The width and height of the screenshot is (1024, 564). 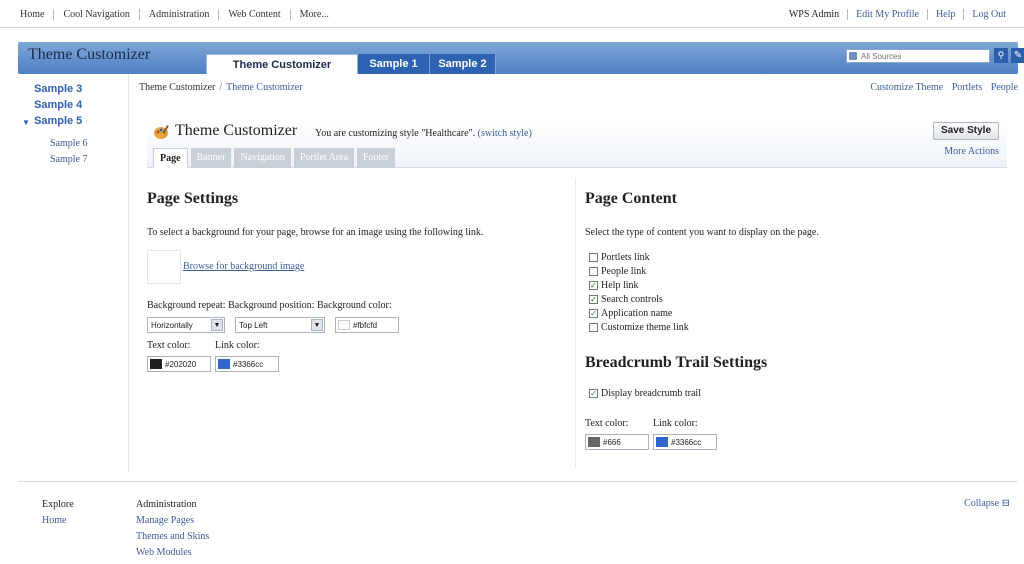 I want to click on footer-home-link: Home, so click(x=54, y=520).